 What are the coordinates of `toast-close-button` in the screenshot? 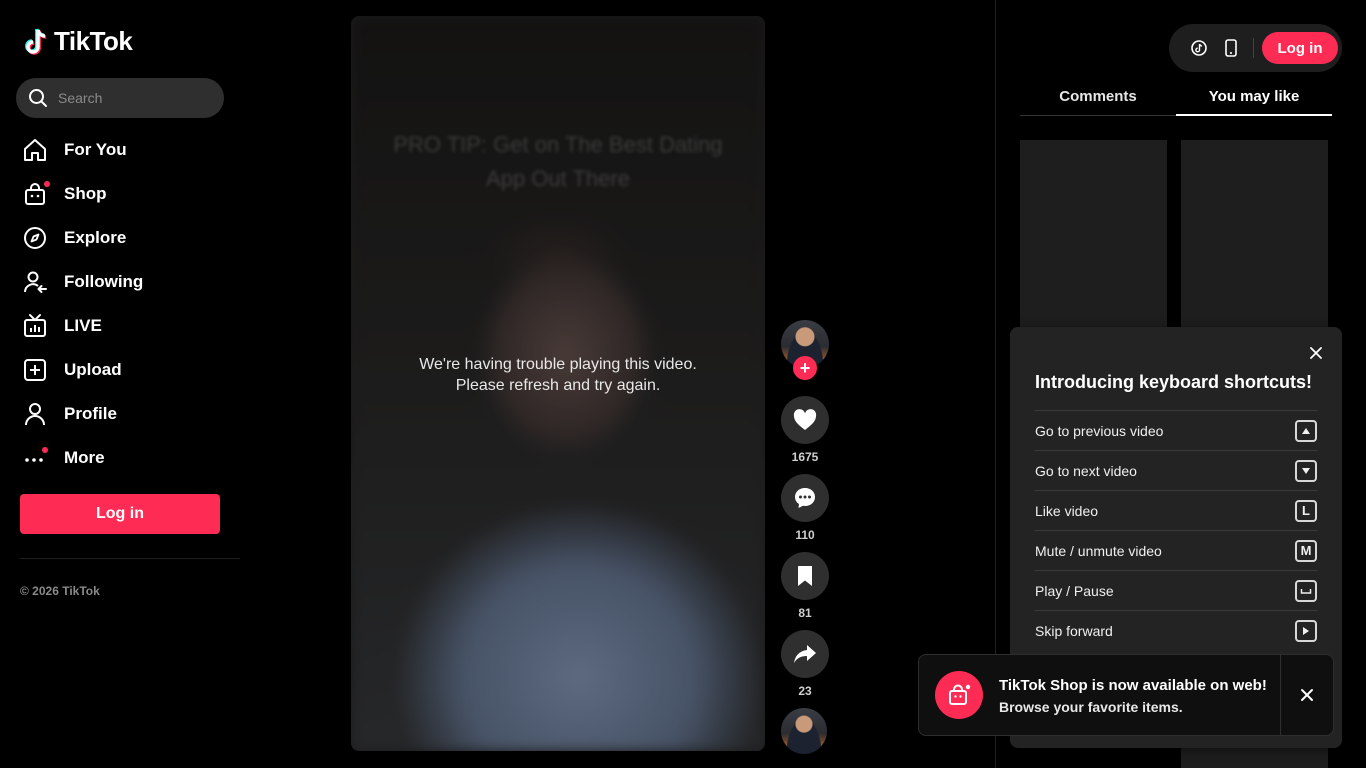 It's located at (1307, 695).